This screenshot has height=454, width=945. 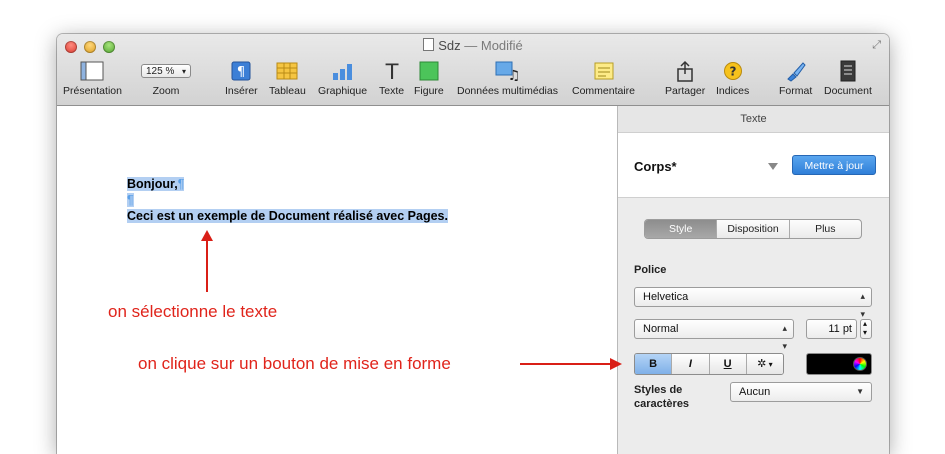 What do you see at coordinates (294, 363) in the screenshot?
I see `annotation-click-button: on clique sur un bouton de mise en forme` at bounding box center [294, 363].